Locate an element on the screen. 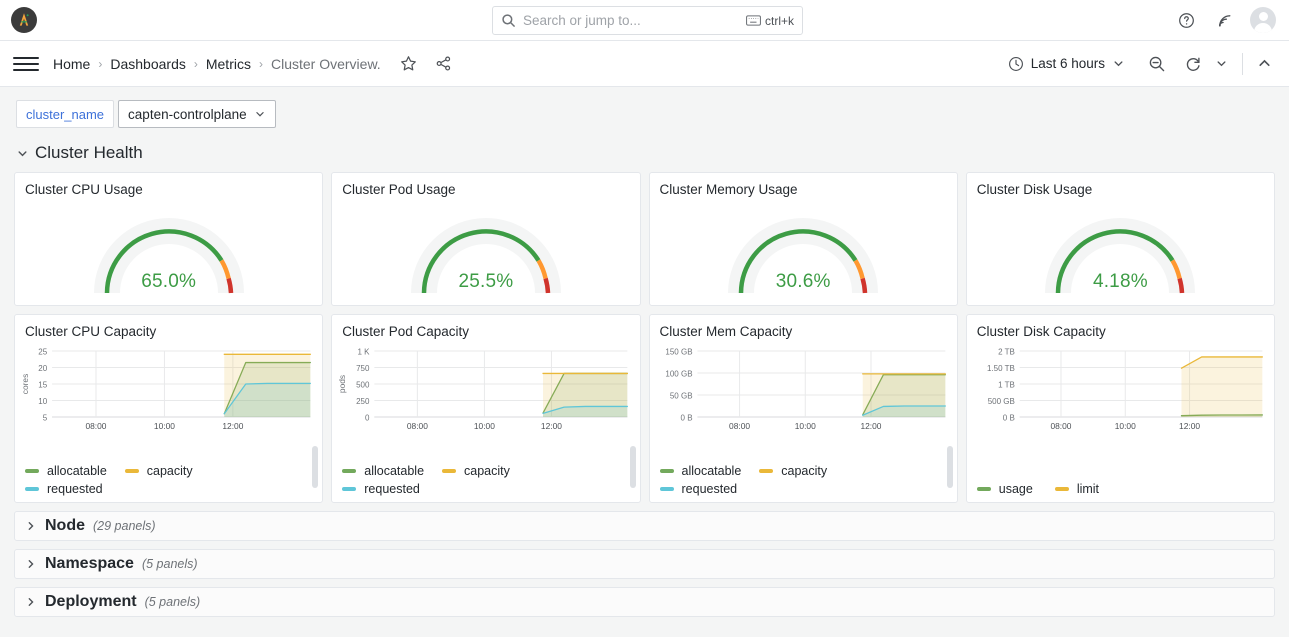  breadcrumb-item-metrics: Metrics is located at coordinates (228, 64).